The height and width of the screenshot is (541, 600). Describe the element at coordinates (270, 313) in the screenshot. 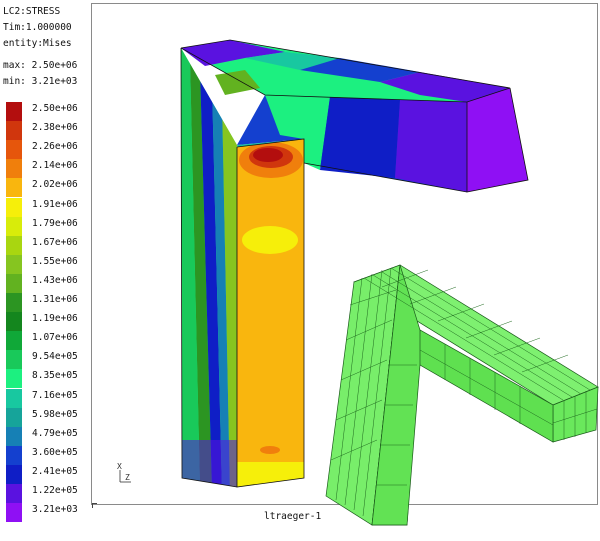

I see `column-front-face` at that location.